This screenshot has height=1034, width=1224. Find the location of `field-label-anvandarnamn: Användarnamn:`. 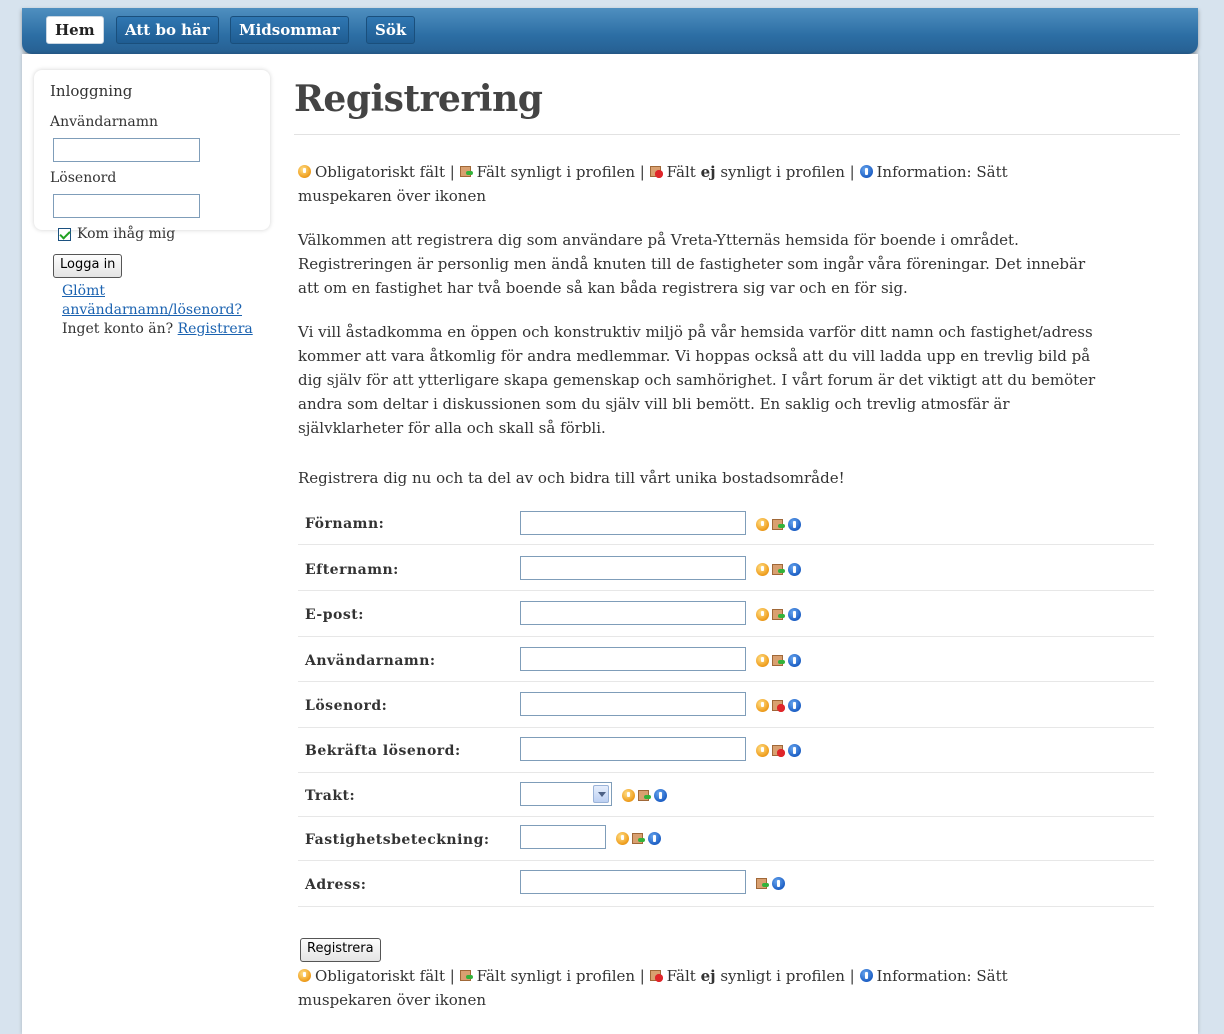

field-label-anvandarnamn: Användarnamn: is located at coordinates (370, 661).